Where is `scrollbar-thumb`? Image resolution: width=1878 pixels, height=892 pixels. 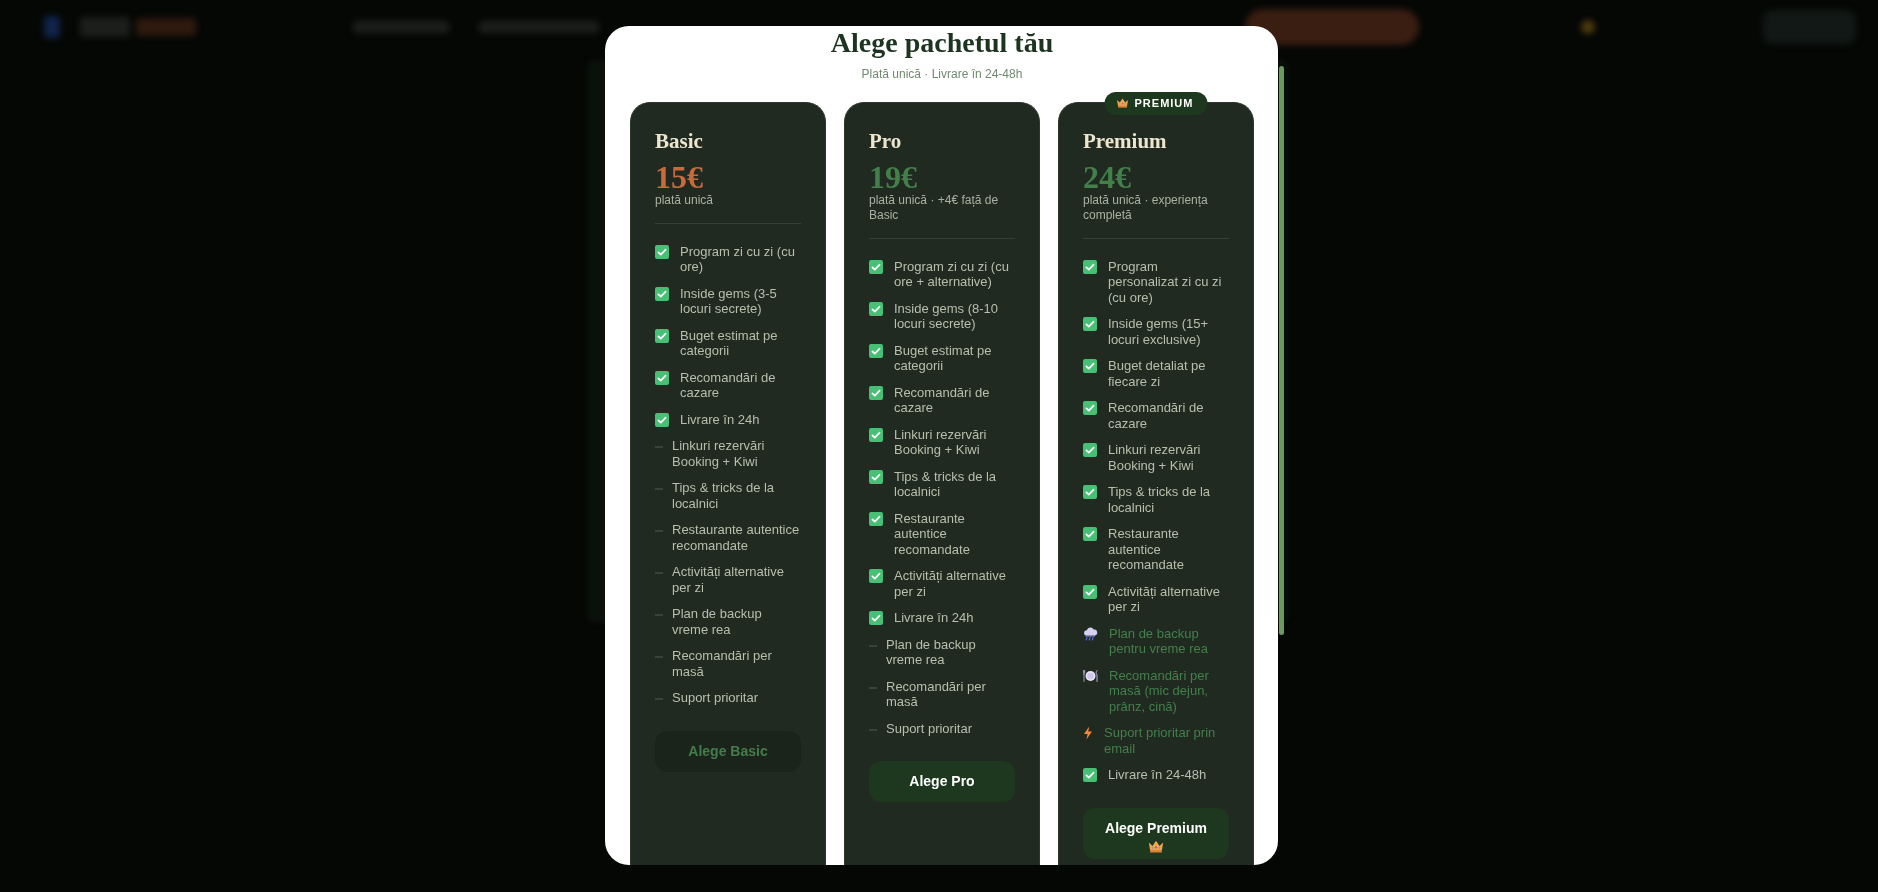 scrollbar-thumb is located at coordinates (1281, 350).